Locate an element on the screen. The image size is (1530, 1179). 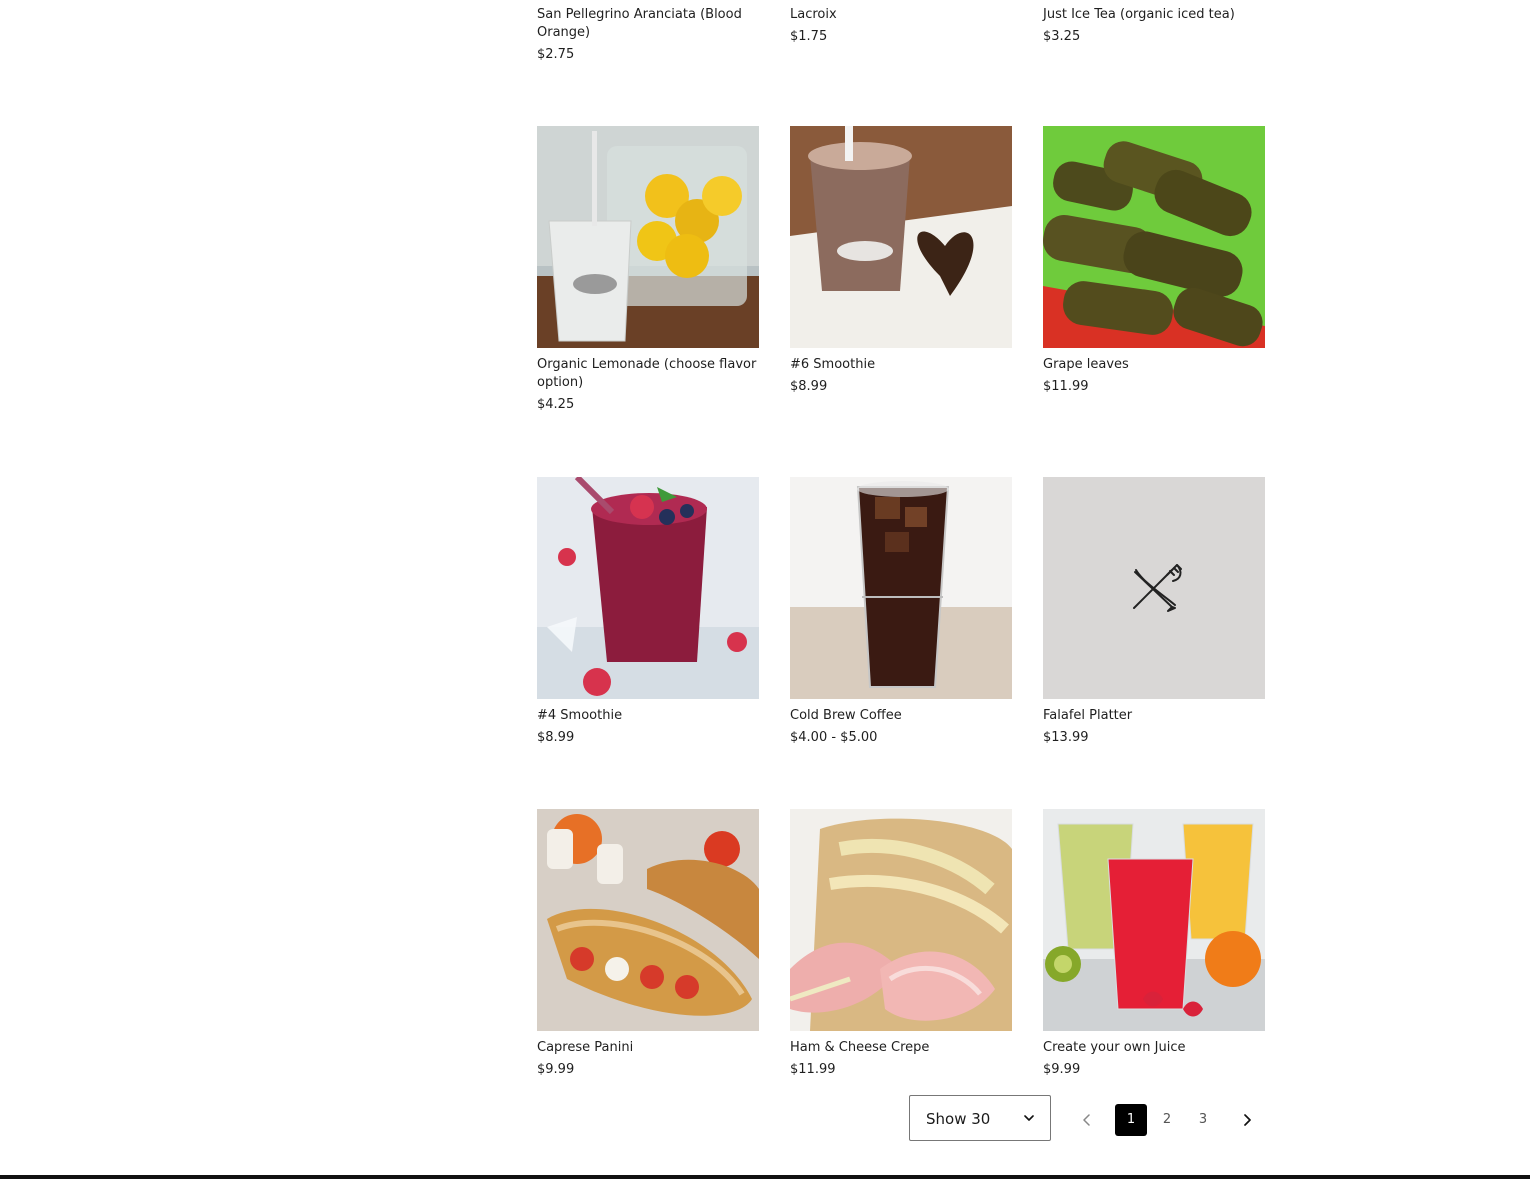
product-card: Grape leaves $11.99 is located at coordinates (1154, 261).